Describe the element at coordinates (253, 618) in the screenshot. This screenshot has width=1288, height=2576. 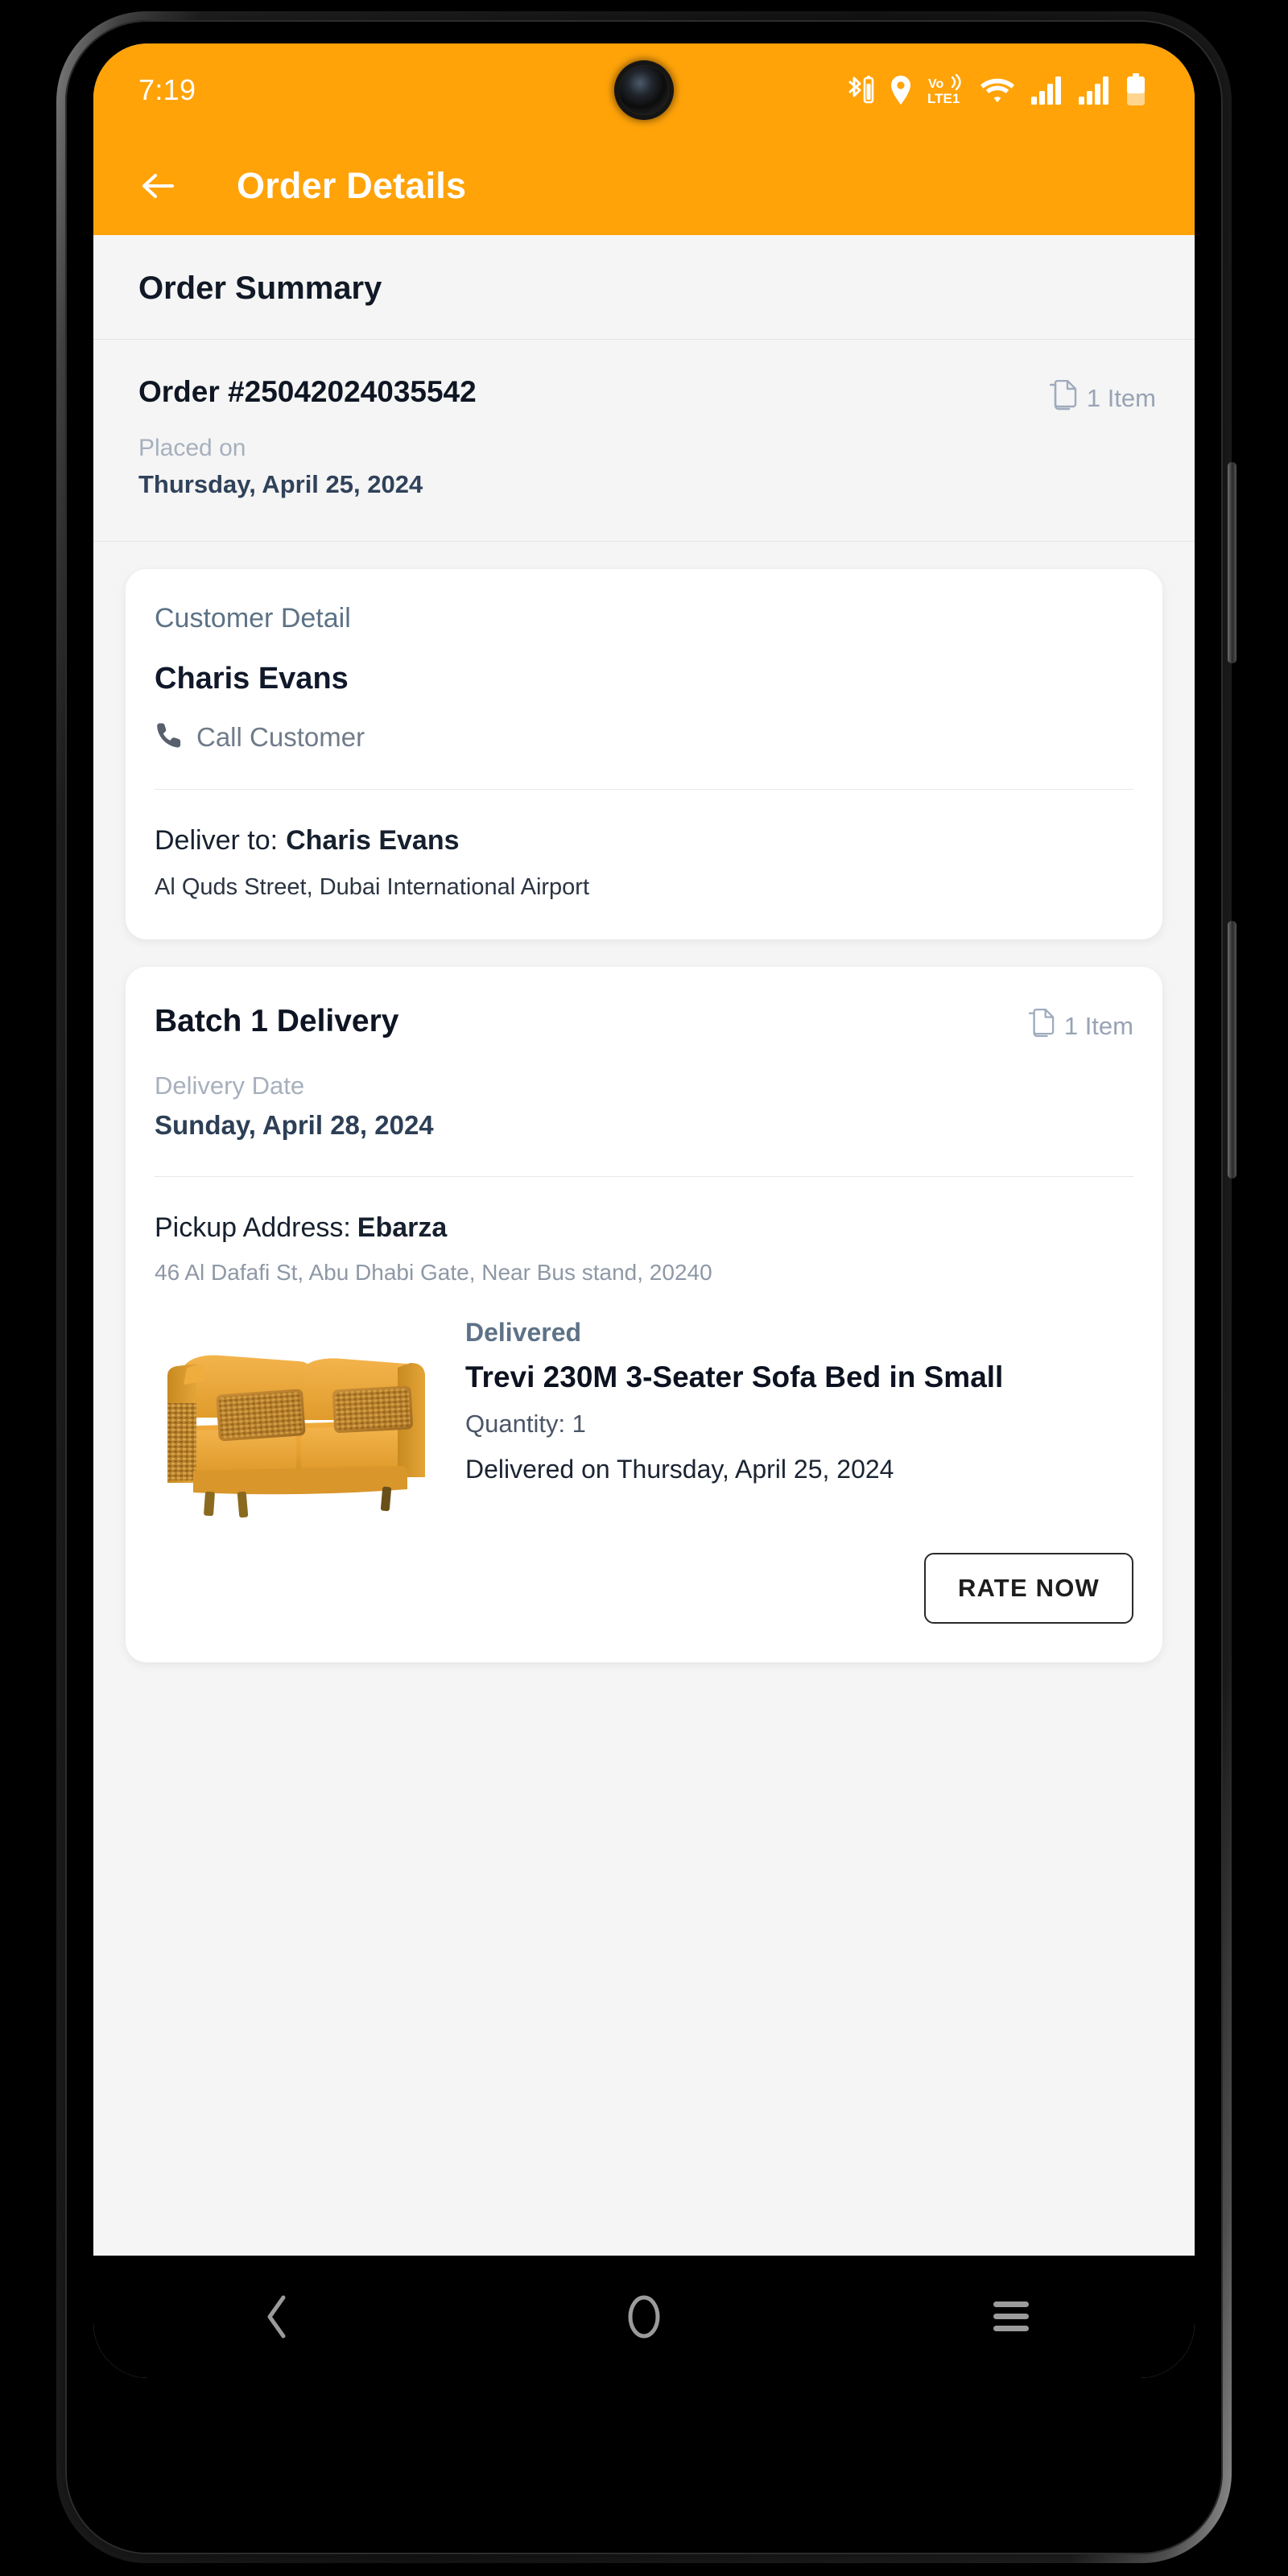
I see `customer-detail-label: Customer Detail` at that location.